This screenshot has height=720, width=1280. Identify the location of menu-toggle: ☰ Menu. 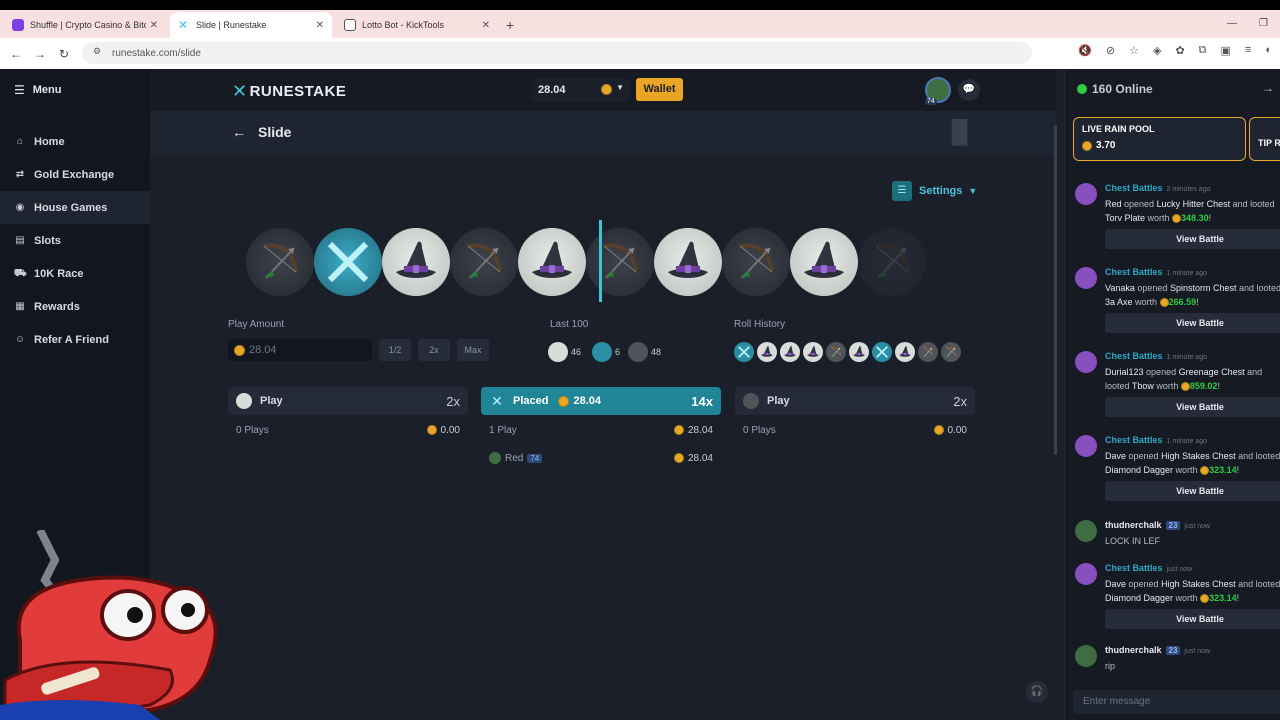
(38, 90).